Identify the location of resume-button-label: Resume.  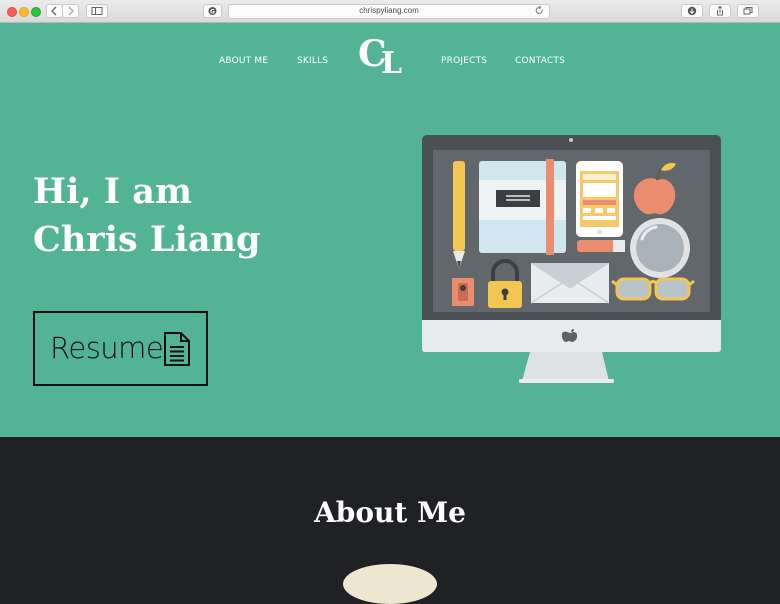
(107, 348).